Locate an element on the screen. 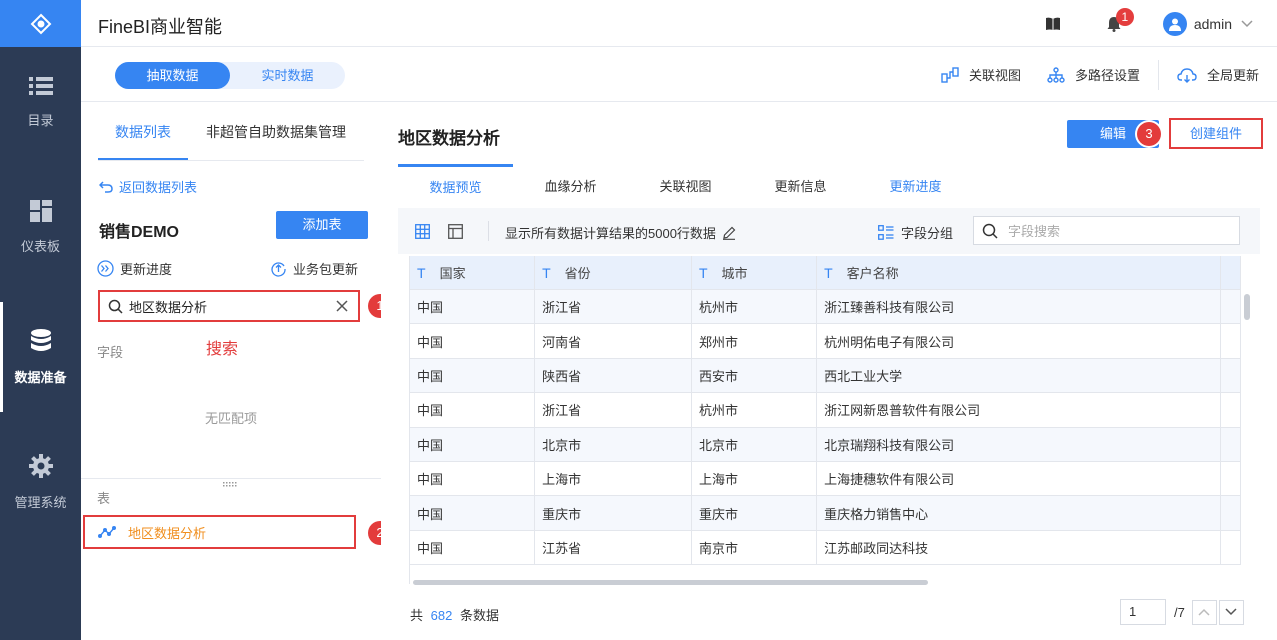  left-nav: 目录 仪表板 数据准备 管理系统 is located at coordinates (40, 320).